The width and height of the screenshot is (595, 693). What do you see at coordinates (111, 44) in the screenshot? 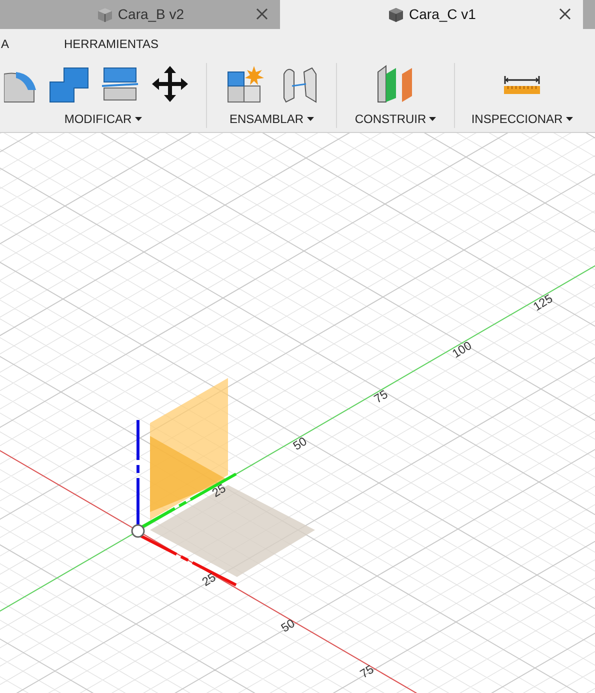
I see `menu-tab: HERRAMIENTAS` at bounding box center [111, 44].